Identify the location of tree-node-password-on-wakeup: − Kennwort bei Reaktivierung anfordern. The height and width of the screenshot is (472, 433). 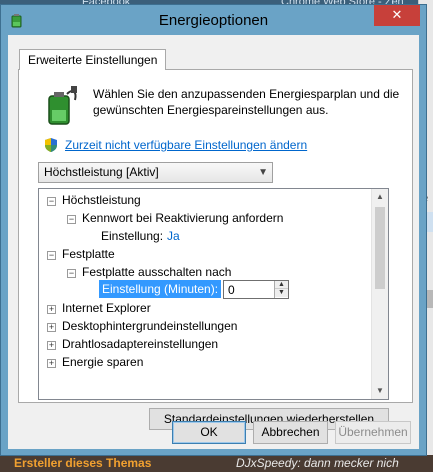
(175, 218).